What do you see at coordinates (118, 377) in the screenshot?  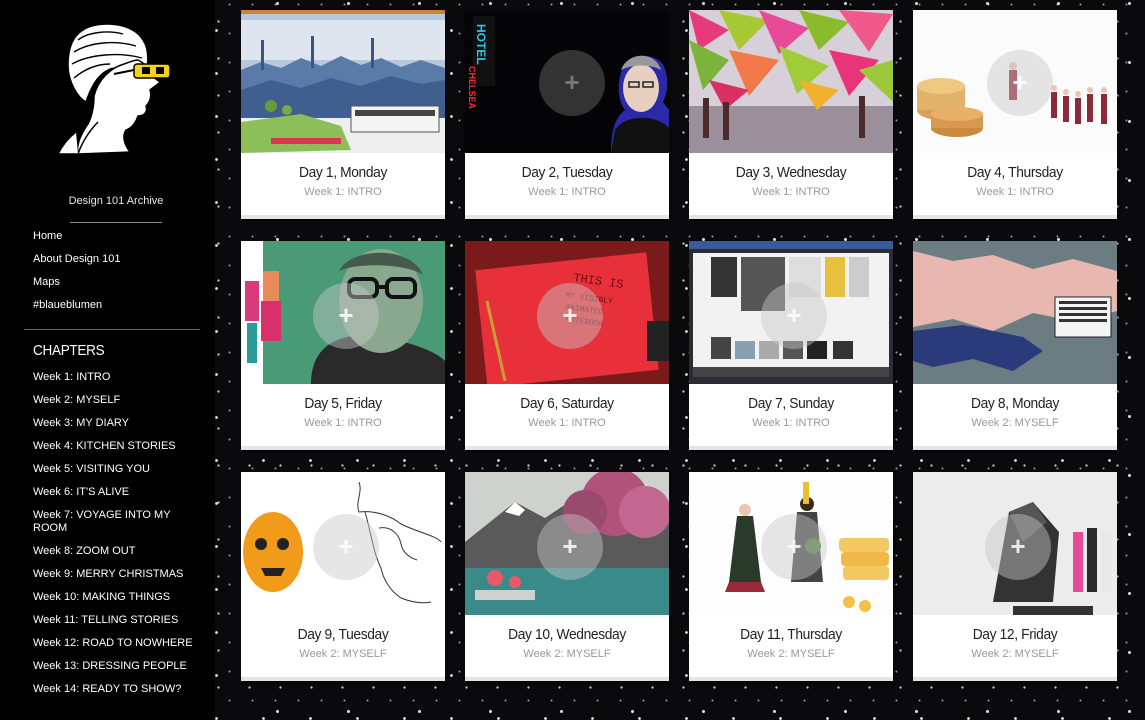 I see `chapter-link-week-1: Week 1: INTRO` at bounding box center [118, 377].